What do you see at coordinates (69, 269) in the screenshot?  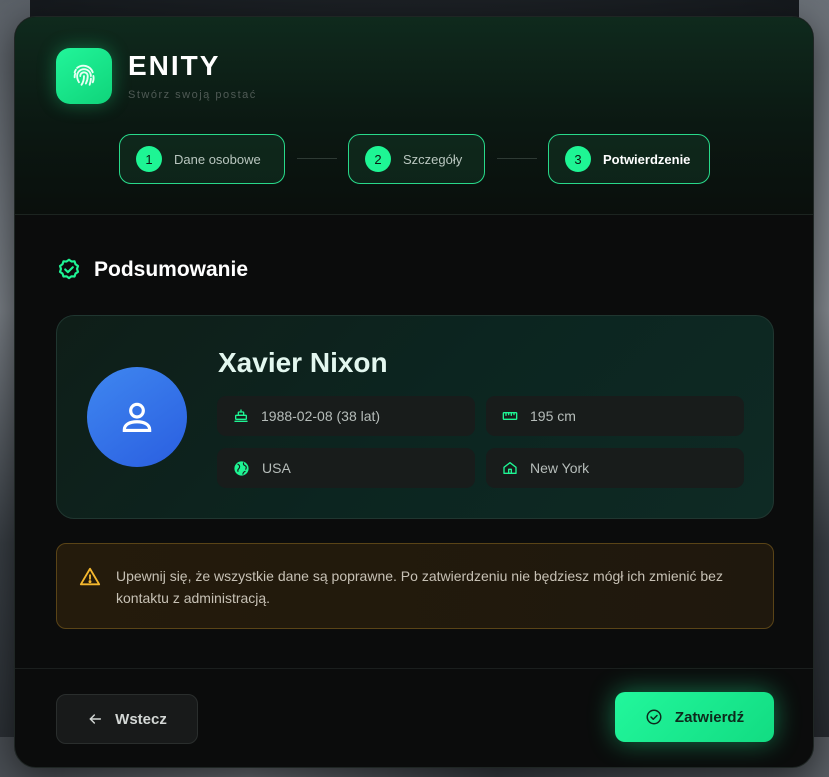 I see `verified-badge-icon` at bounding box center [69, 269].